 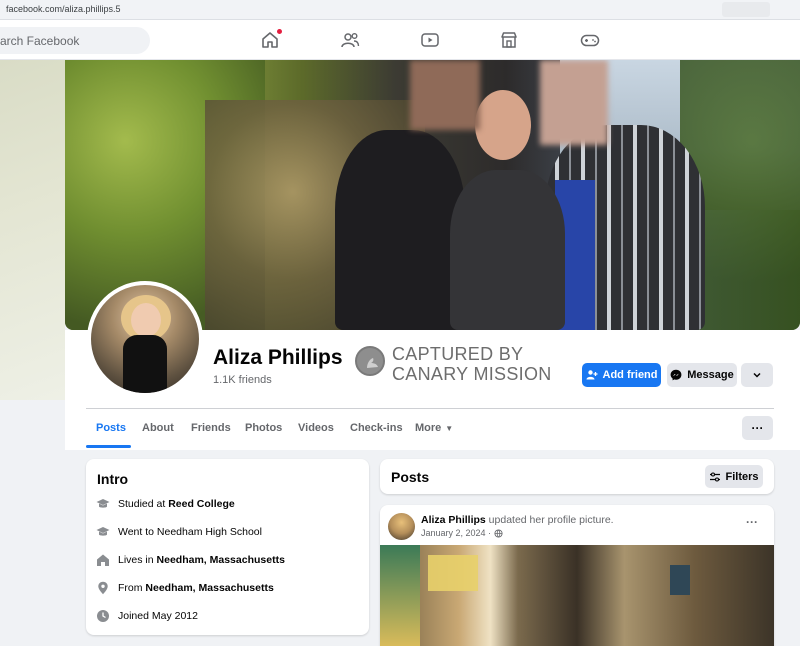 What do you see at coordinates (630, 375) in the screenshot?
I see `add-friend-label: Add friend` at bounding box center [630, 375].